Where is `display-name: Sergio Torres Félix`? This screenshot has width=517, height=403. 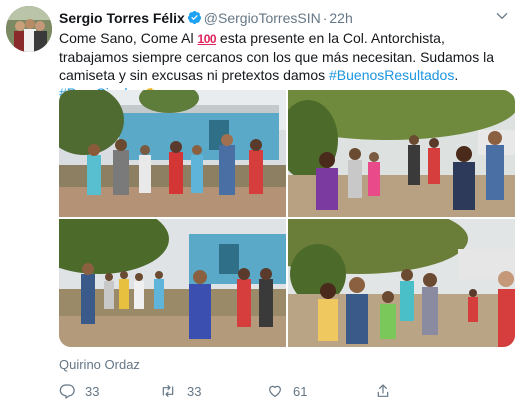
display-name: Sergio Torres Félix is located at coordinates (122, 18).